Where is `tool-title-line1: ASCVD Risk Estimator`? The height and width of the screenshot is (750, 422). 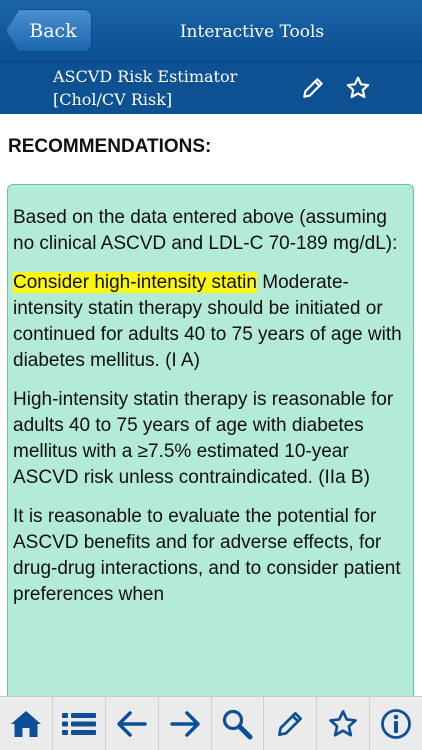
tool-title-line1: ASCVD Risk Estimator is located at coordinates (145, 76).